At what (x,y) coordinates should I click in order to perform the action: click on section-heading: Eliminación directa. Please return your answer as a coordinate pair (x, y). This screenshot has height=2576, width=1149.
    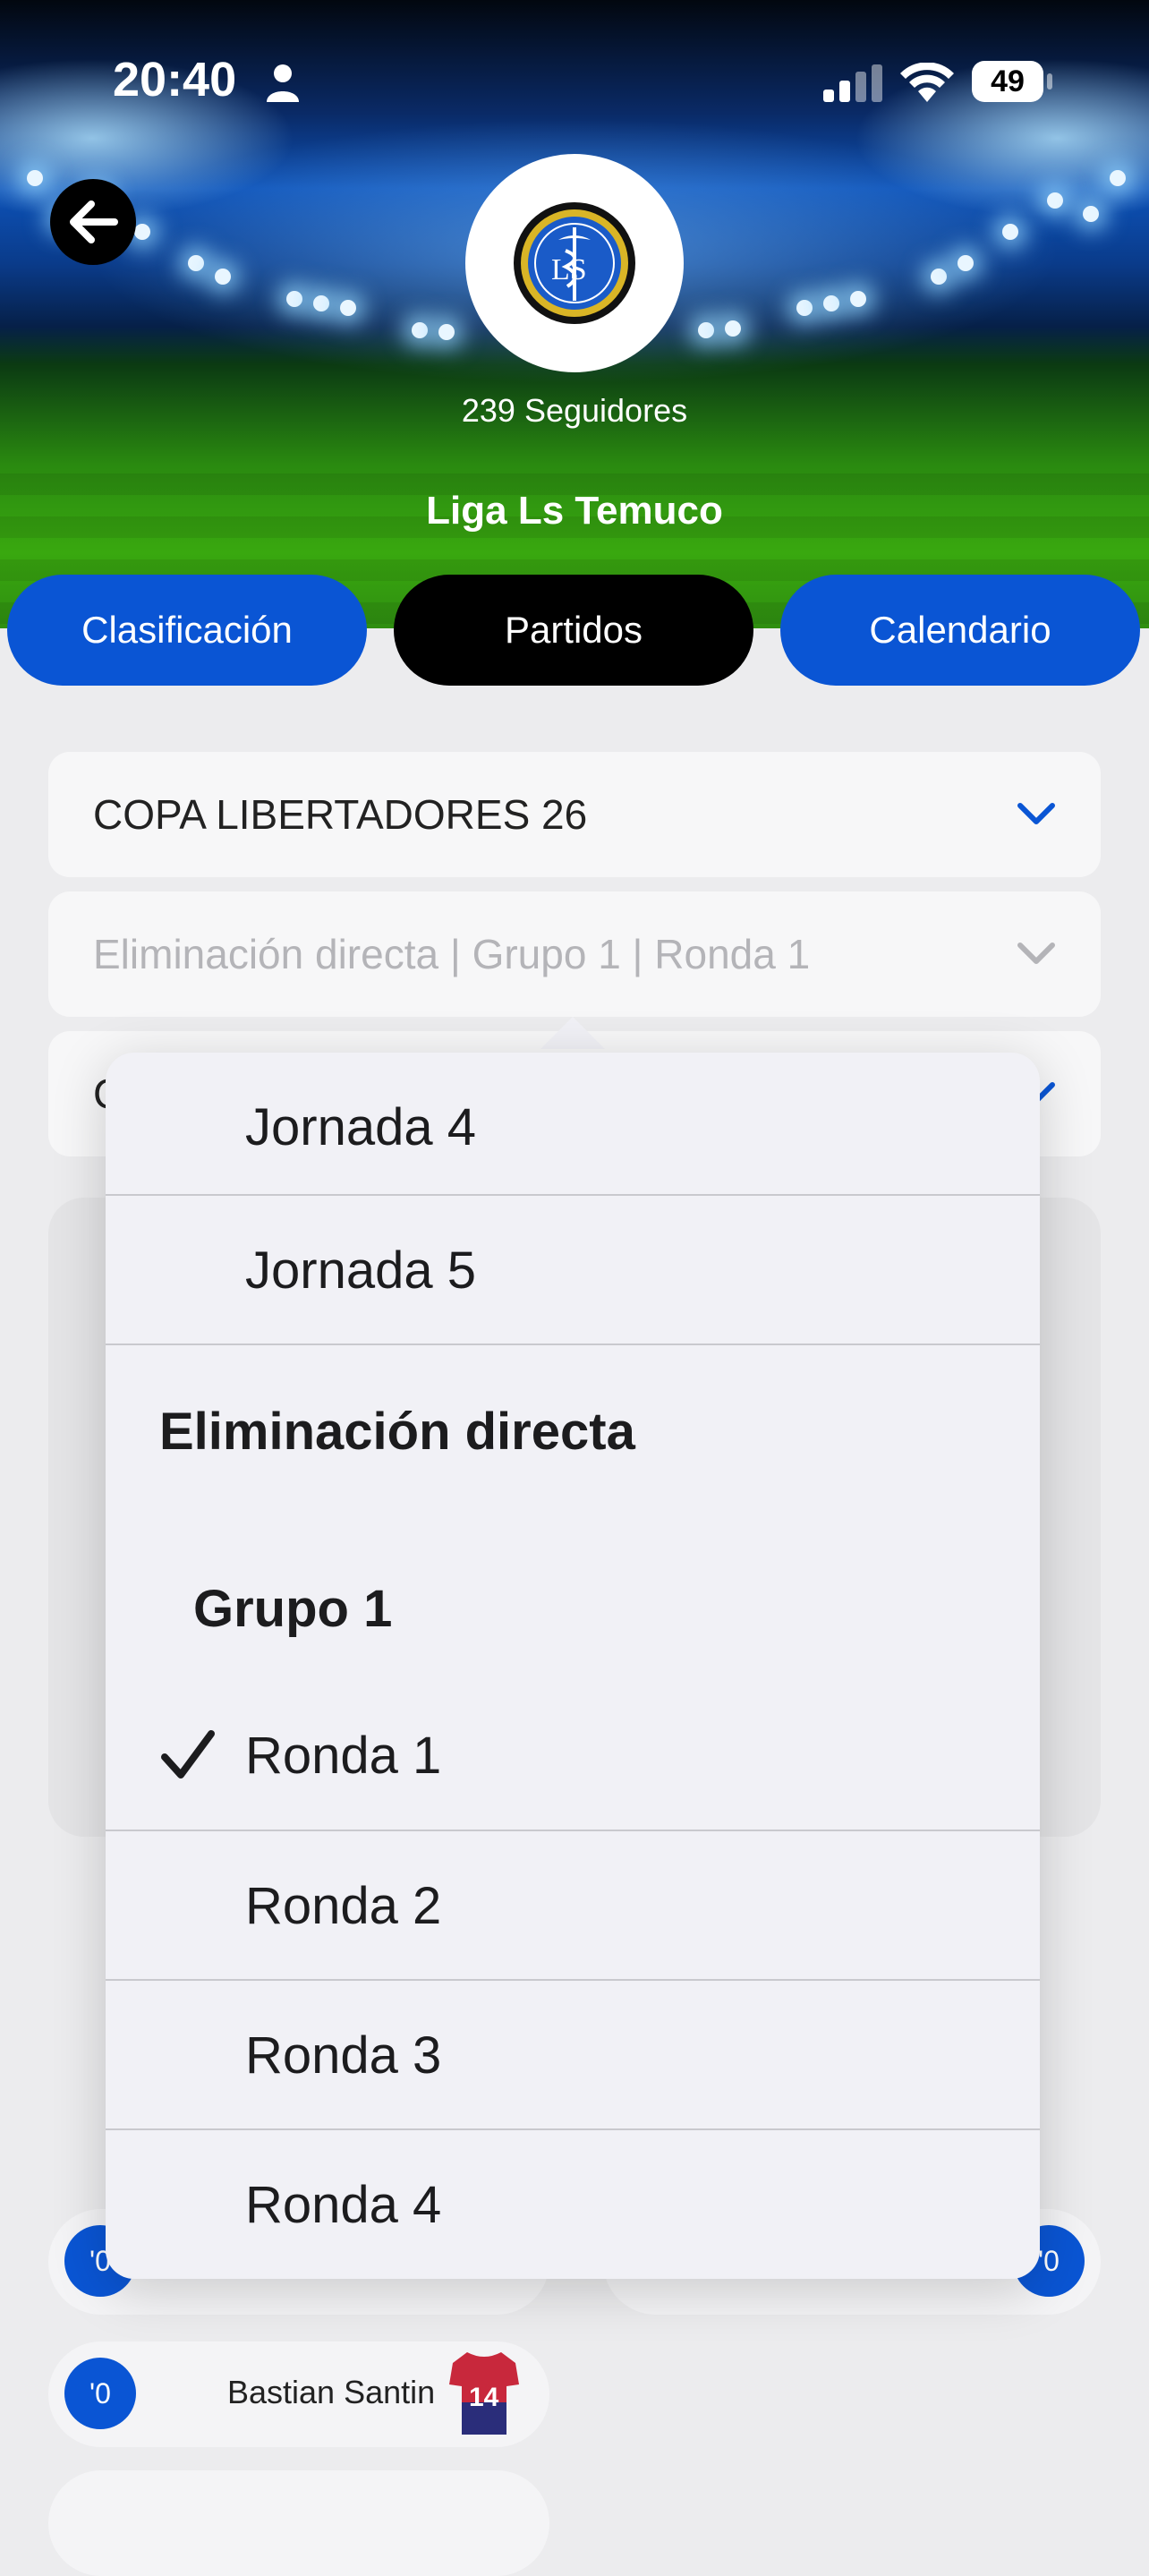
    Looking at the image, I should click on (397, 1432).